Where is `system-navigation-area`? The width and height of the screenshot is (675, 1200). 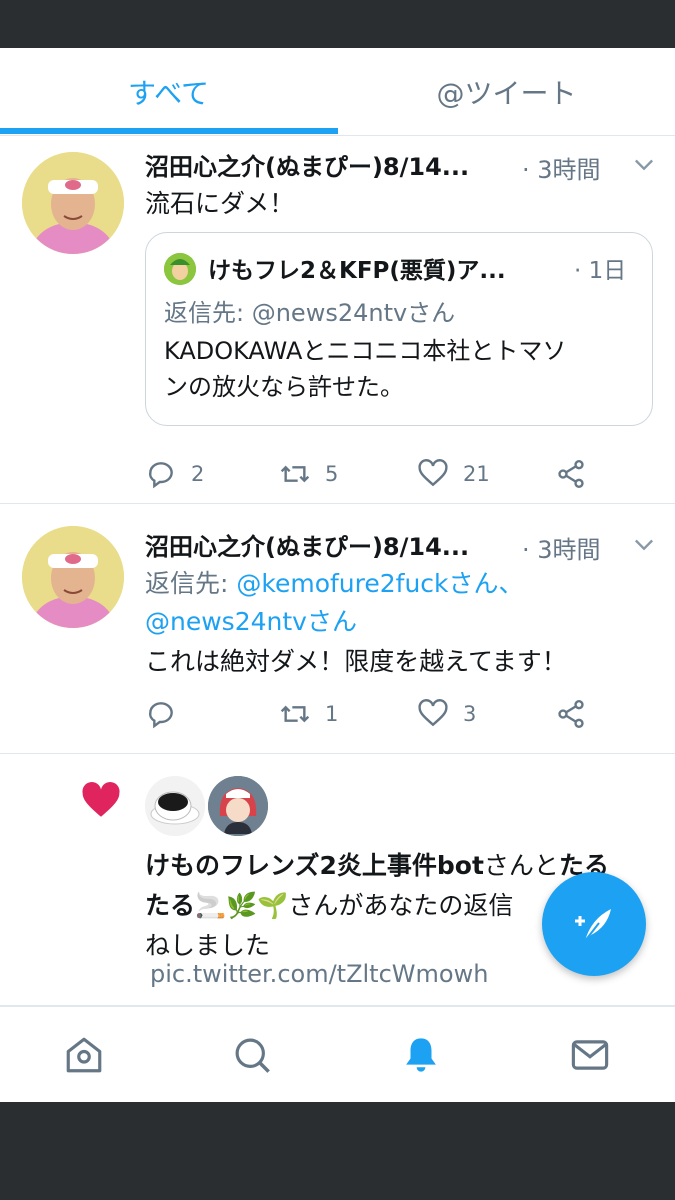 system-navigation-area is located at coordinates (337, 1151).